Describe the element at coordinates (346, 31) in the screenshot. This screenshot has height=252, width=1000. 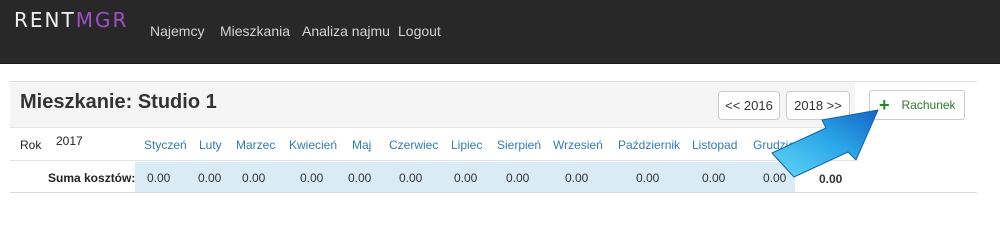
I see `nav-analiza-najmu: Analiza najmu` at that location.